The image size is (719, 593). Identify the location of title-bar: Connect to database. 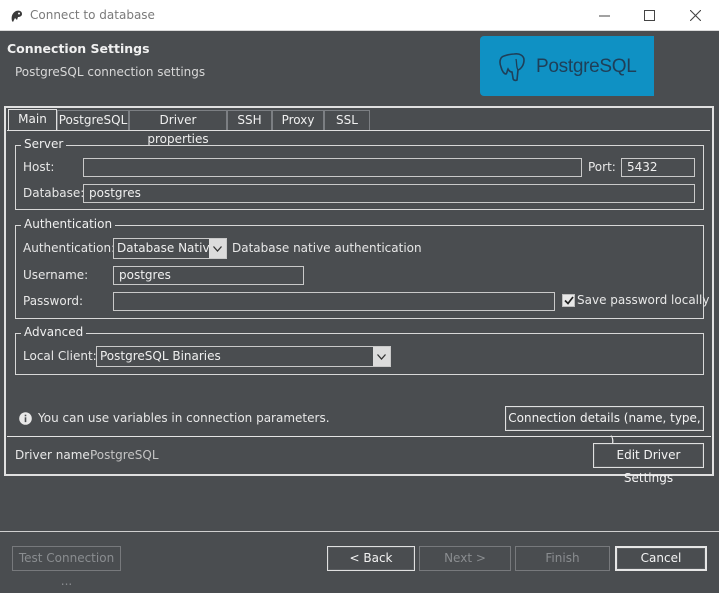
(359, 15).